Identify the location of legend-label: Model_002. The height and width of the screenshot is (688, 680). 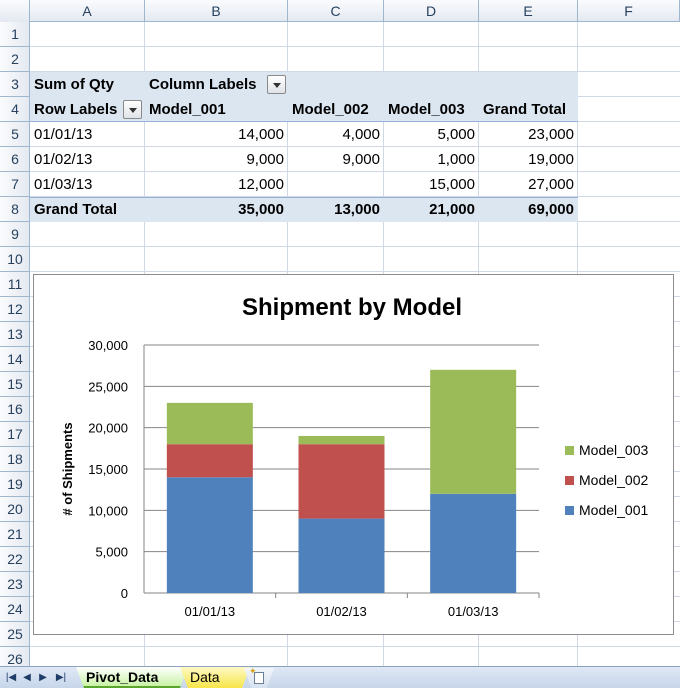
(613, 480).